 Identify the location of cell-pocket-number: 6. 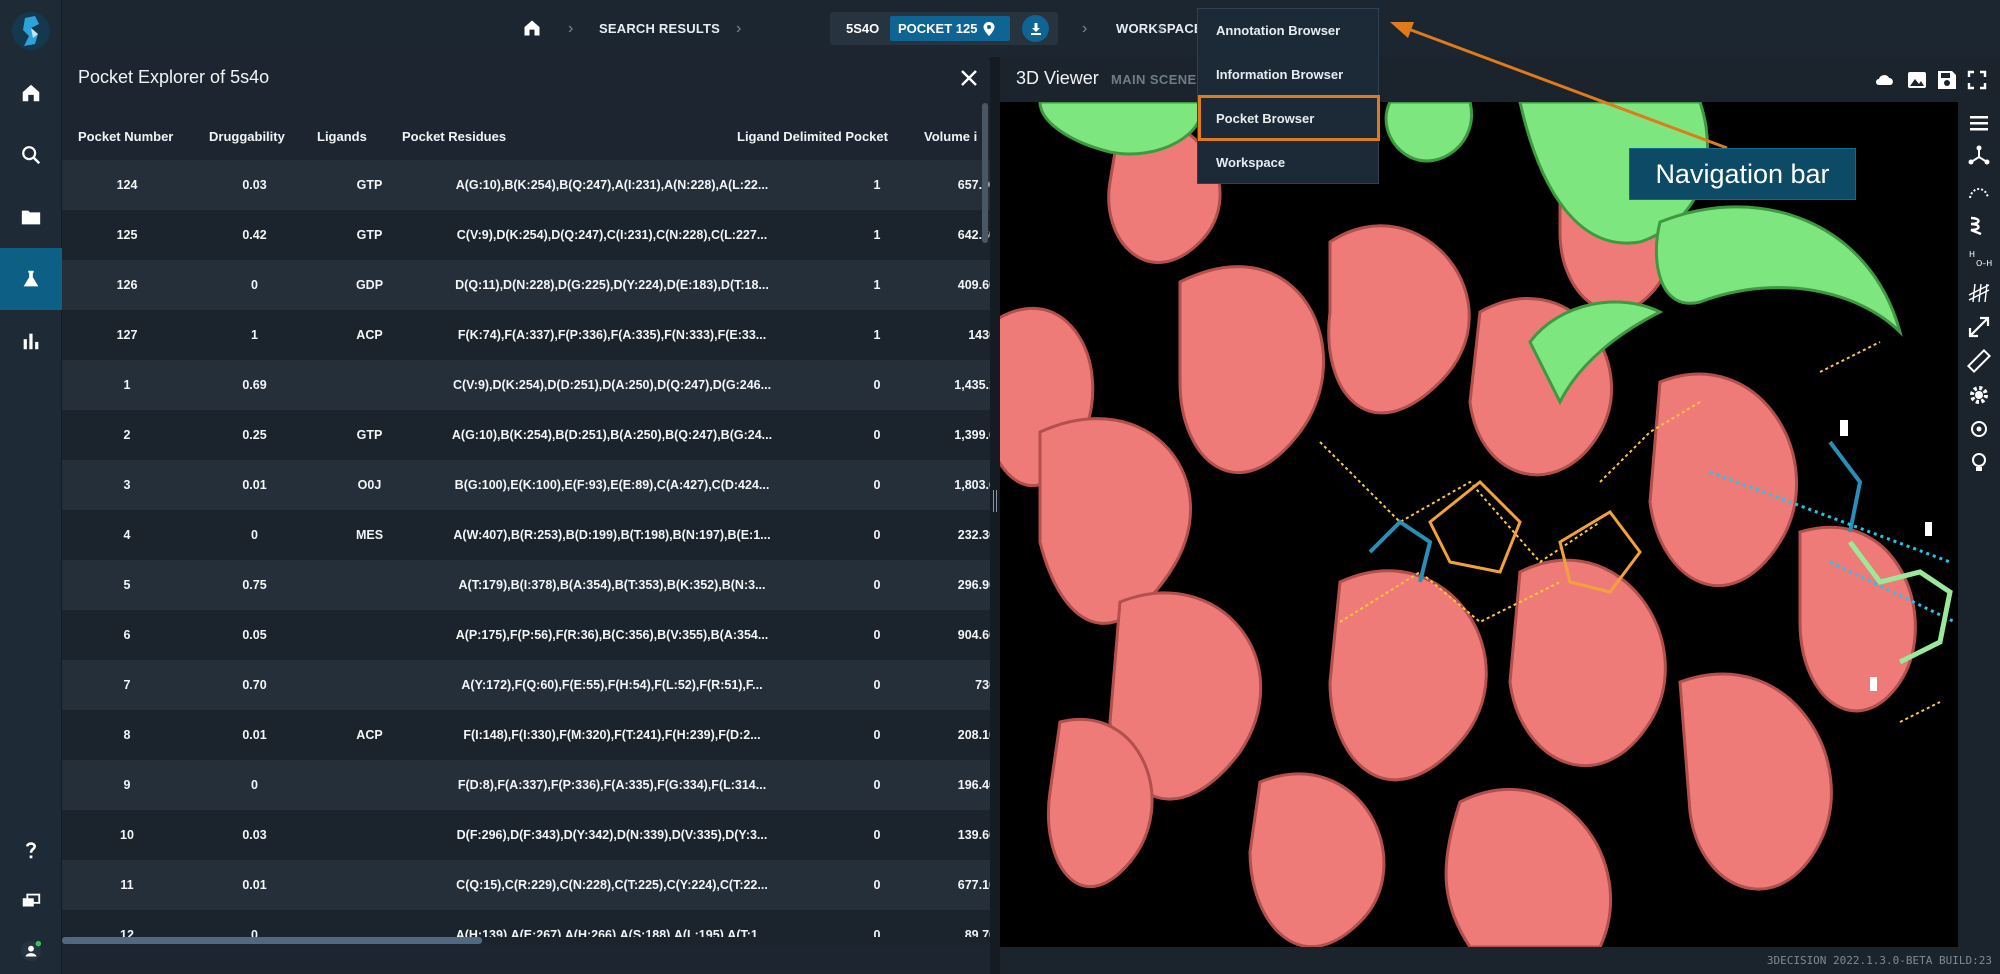
(127, 635).